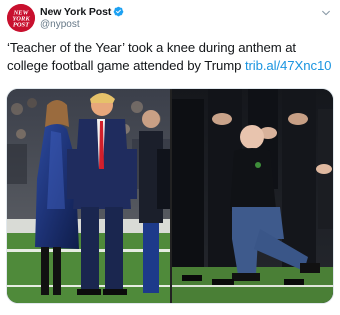 This screenshot has height=315, width=340. I want to click on tweet-header: NEW YORK POST New York Post @nypost, so click(170, 18).